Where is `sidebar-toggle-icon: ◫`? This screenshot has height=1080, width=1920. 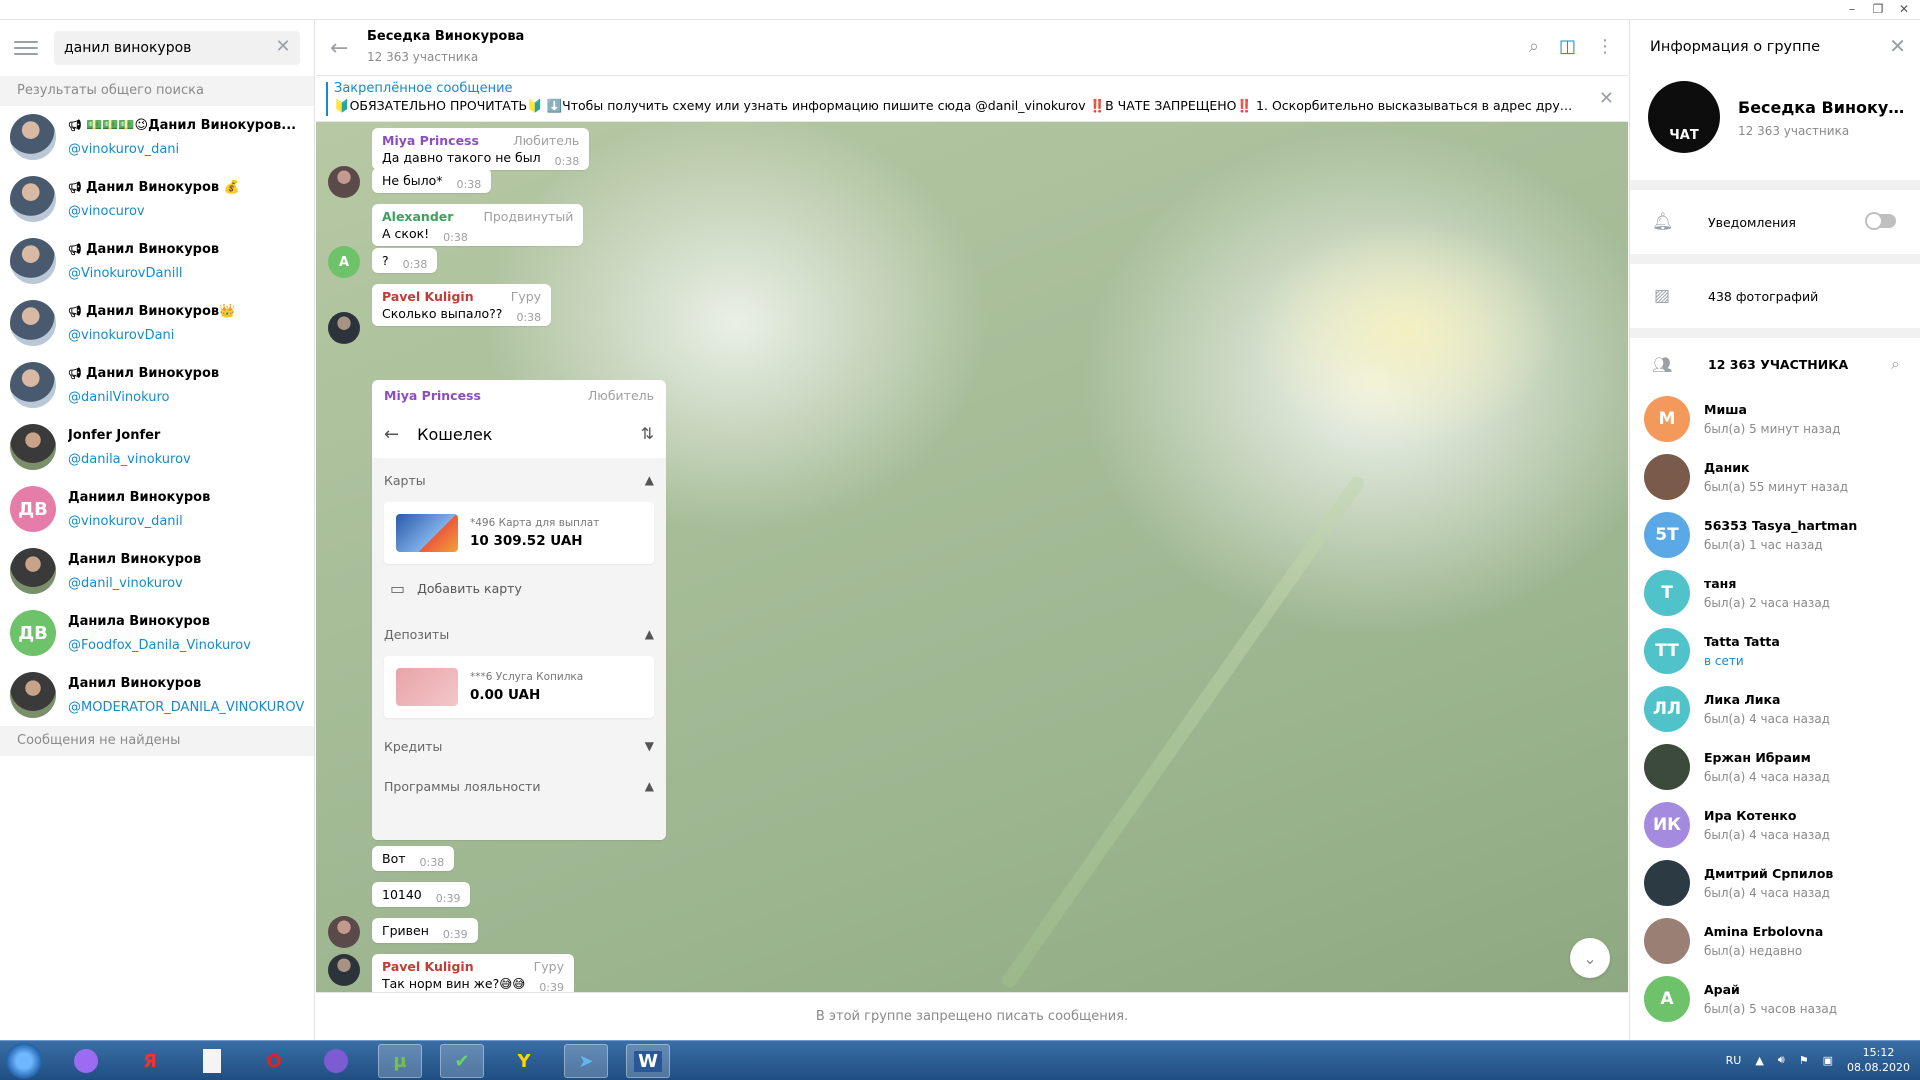
sidebar-toggle-icon: ◫ is located at coordinates (1567, 46).